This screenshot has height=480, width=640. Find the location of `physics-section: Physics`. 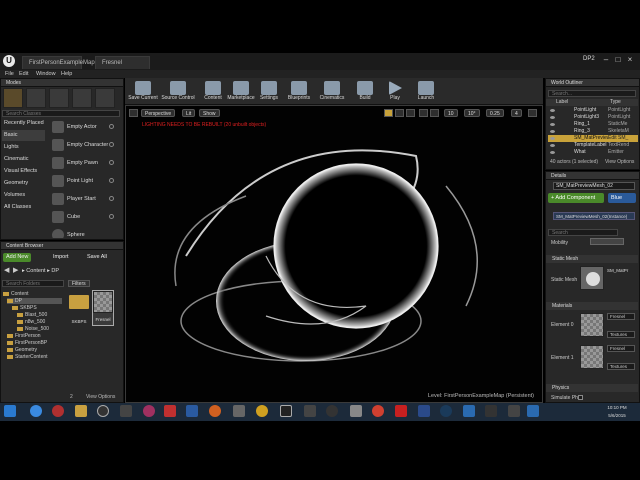

physics-section: Physics is located at coordinates (592, 388).